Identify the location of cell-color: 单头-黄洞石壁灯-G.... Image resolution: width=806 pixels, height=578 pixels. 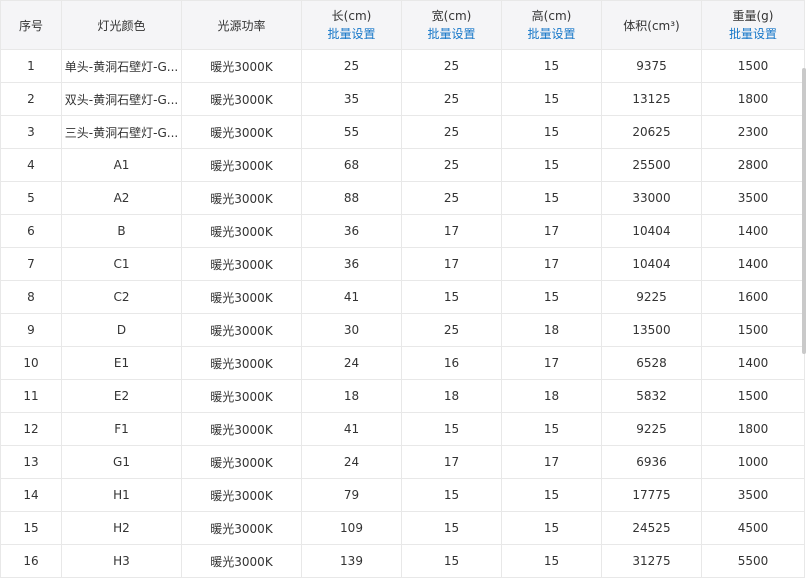
(121, 66).